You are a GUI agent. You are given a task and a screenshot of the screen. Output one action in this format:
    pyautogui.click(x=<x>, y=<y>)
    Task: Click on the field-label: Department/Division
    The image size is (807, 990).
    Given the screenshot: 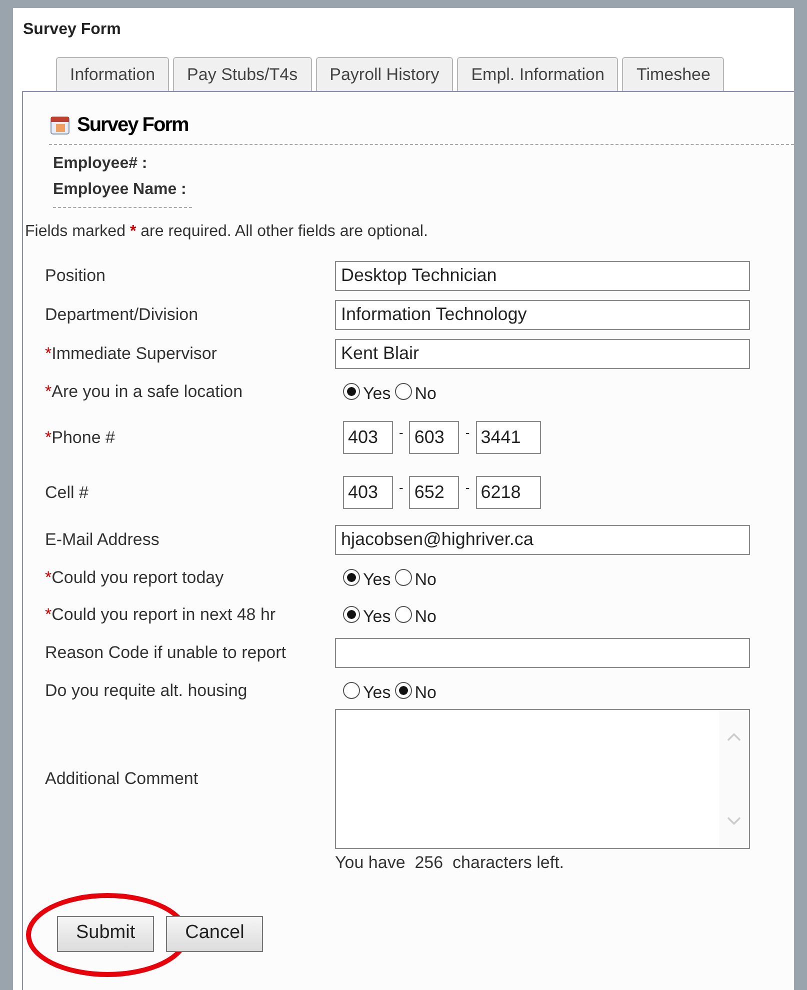 What is the action you would take?
    pyautogui.click(x=121, y=314)
    